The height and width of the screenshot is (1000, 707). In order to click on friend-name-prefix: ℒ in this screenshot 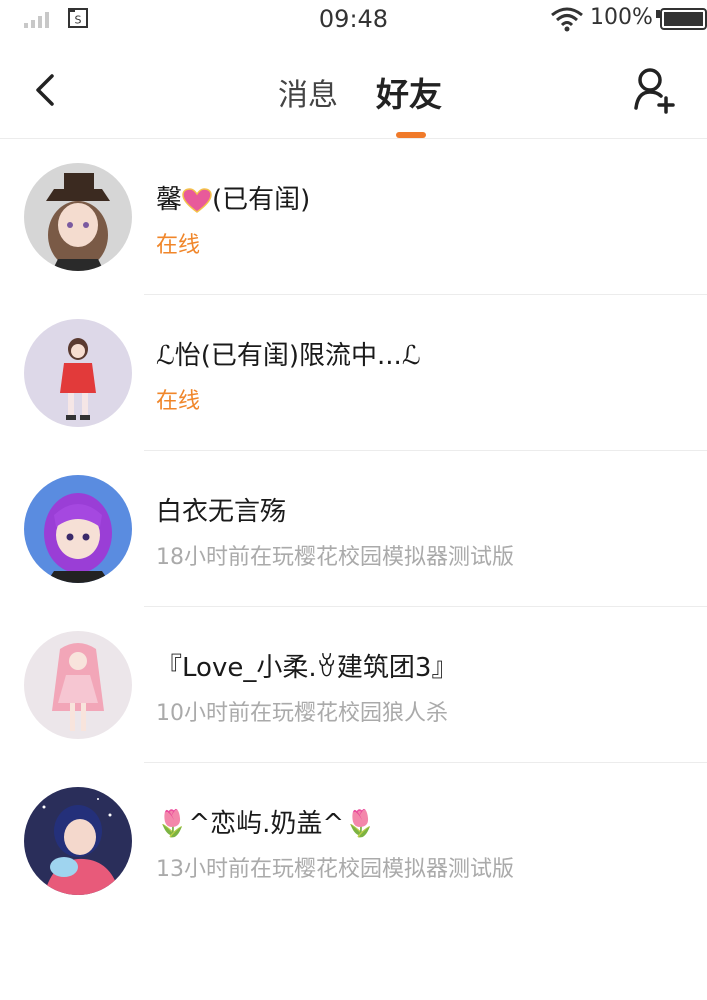, I will do `click(165, 356)`.